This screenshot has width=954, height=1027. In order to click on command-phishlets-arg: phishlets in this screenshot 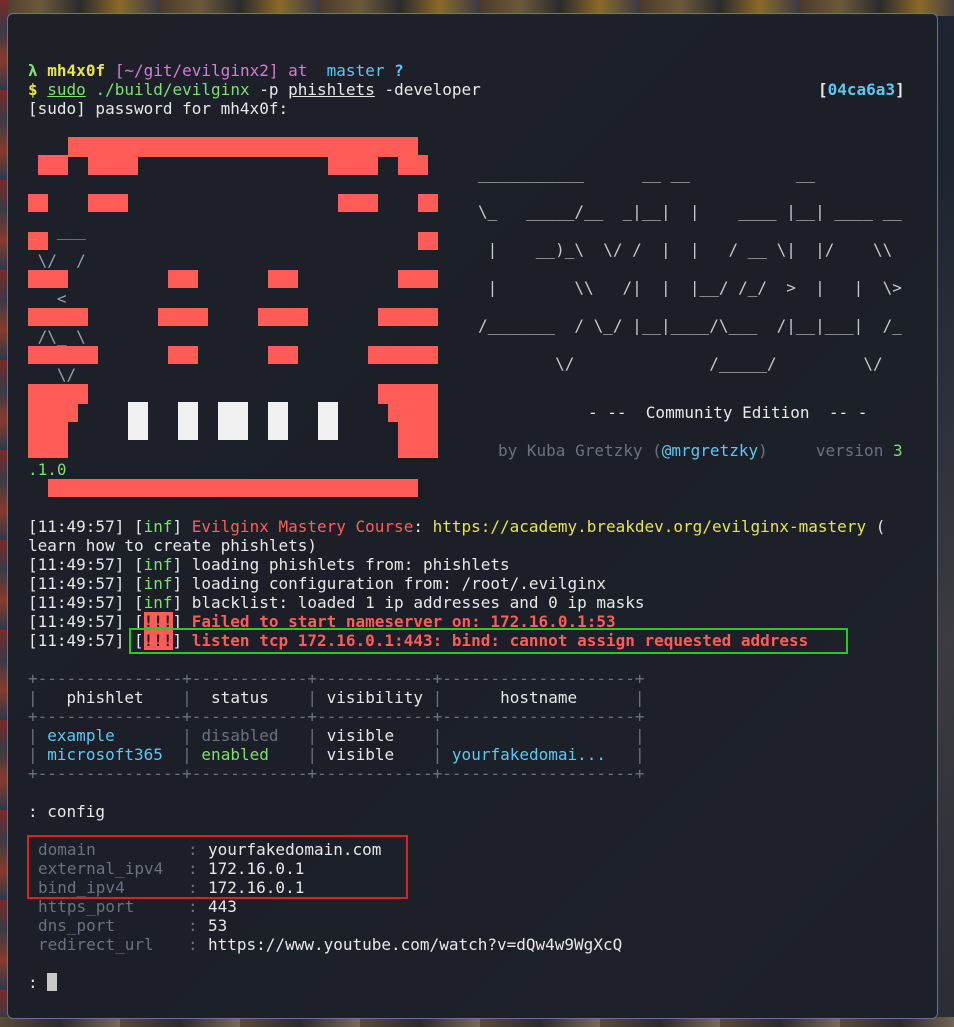, I will do `click(331, 89)`.